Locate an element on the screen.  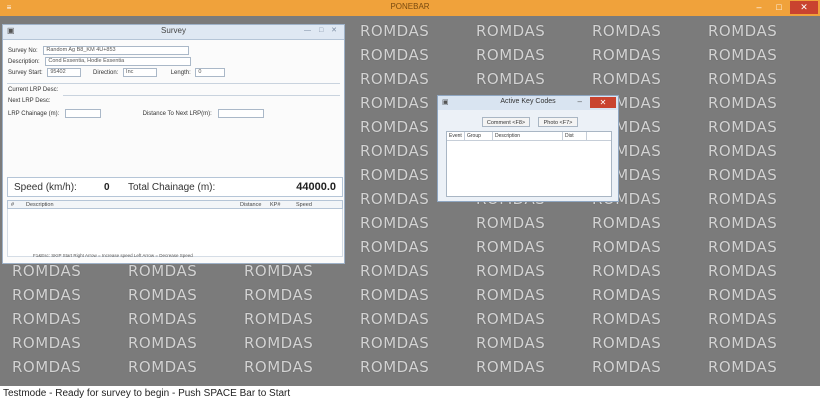
event-list-header: # Description Distance KP# Speed is located at coordinates (175, 204).